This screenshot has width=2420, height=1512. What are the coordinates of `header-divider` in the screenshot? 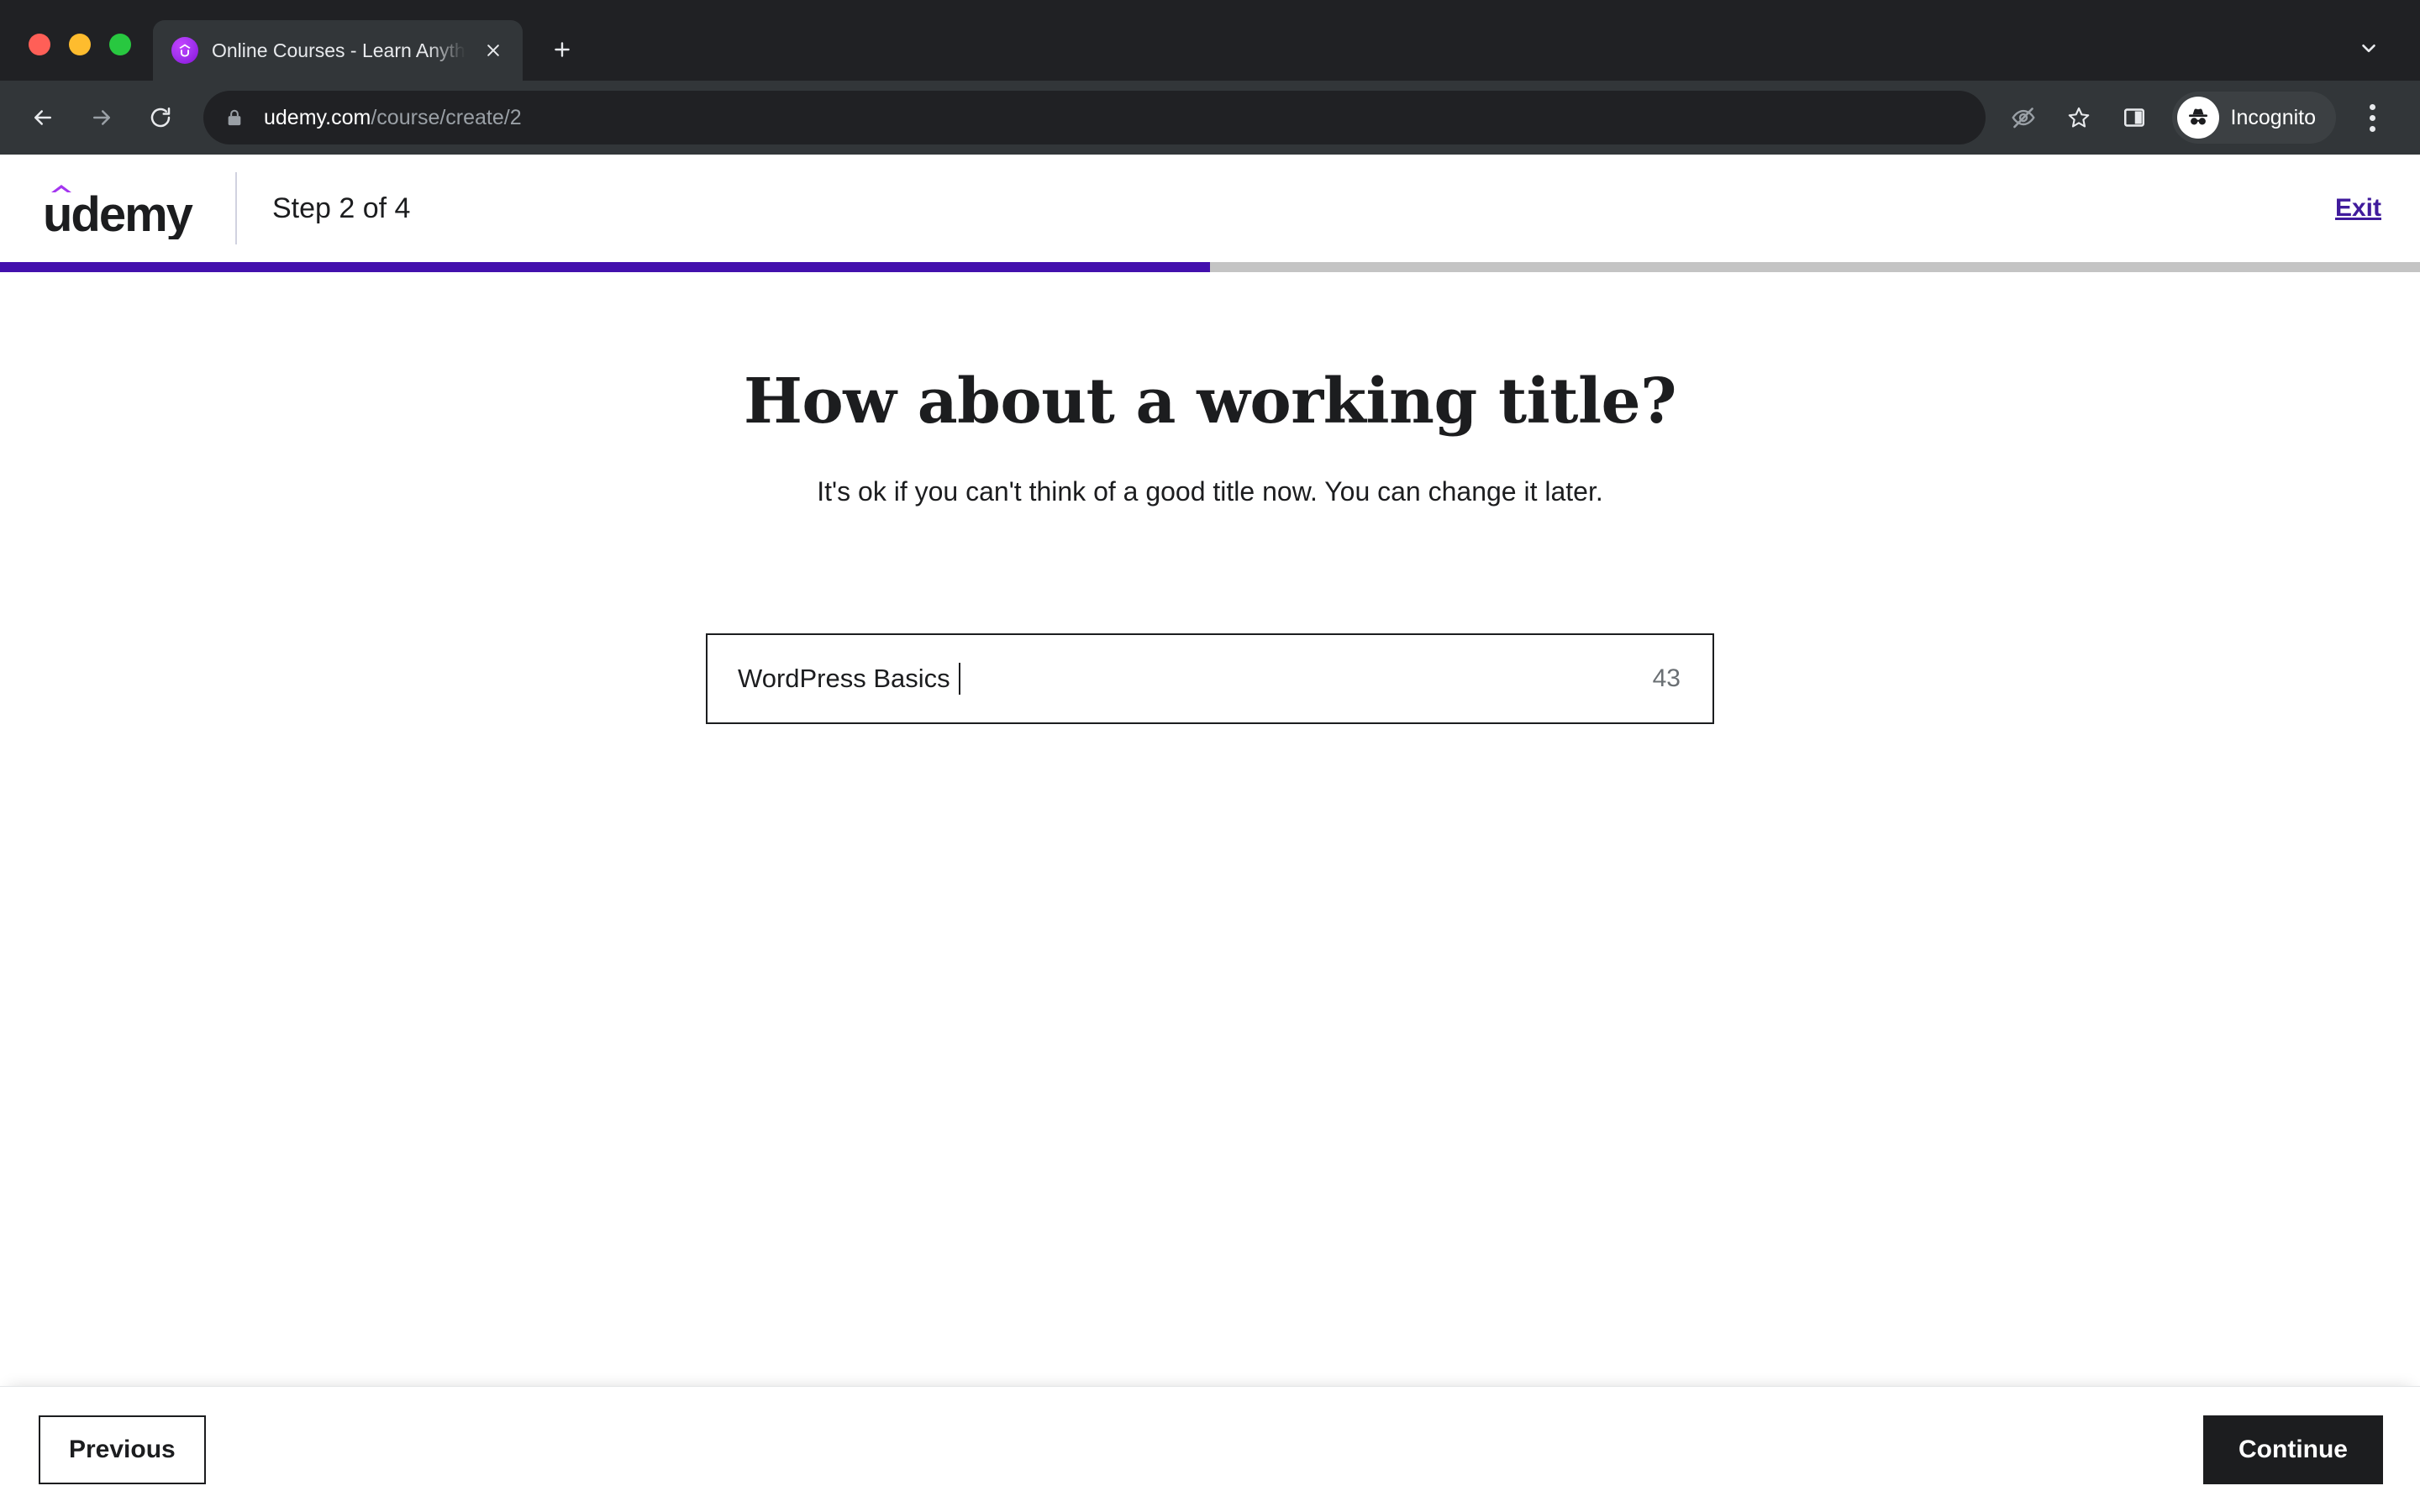 It's located at (236, 208).